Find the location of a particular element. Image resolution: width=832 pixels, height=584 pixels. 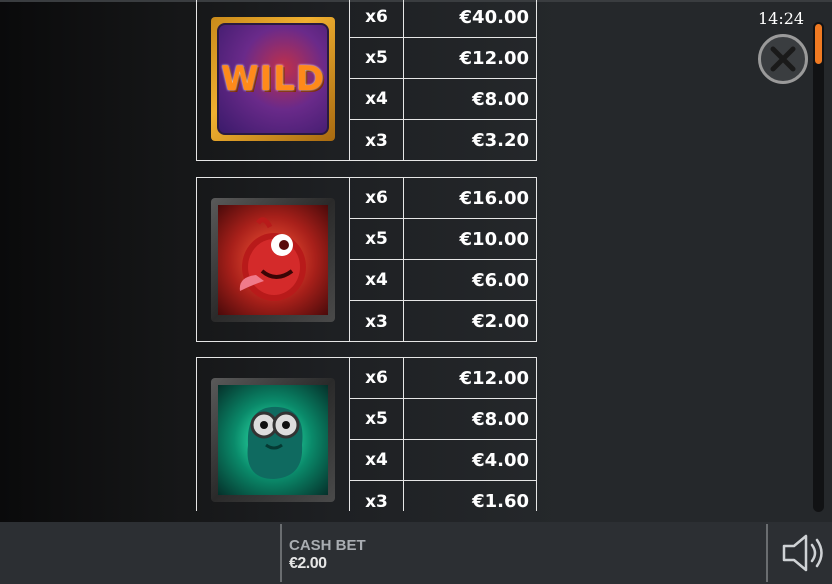

payout-row: x4 €4.00 is located at coordinates (443, 460).